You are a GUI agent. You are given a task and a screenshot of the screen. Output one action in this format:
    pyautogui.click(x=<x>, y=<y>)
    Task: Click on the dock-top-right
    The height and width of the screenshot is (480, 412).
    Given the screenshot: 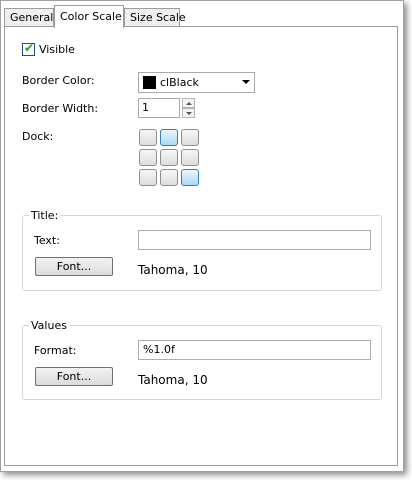 What is the action you would take?
    pyautogui.click(x=190, y=137)
    